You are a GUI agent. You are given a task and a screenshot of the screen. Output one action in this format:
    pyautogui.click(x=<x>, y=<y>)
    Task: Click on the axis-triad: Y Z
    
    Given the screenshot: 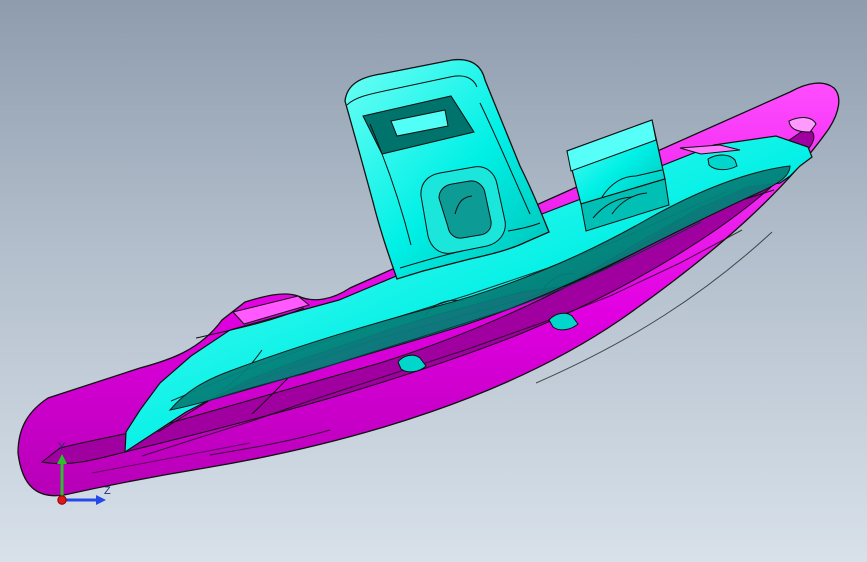 What is the action you would take?
    pyautogui.click(x=82, y=476)
    